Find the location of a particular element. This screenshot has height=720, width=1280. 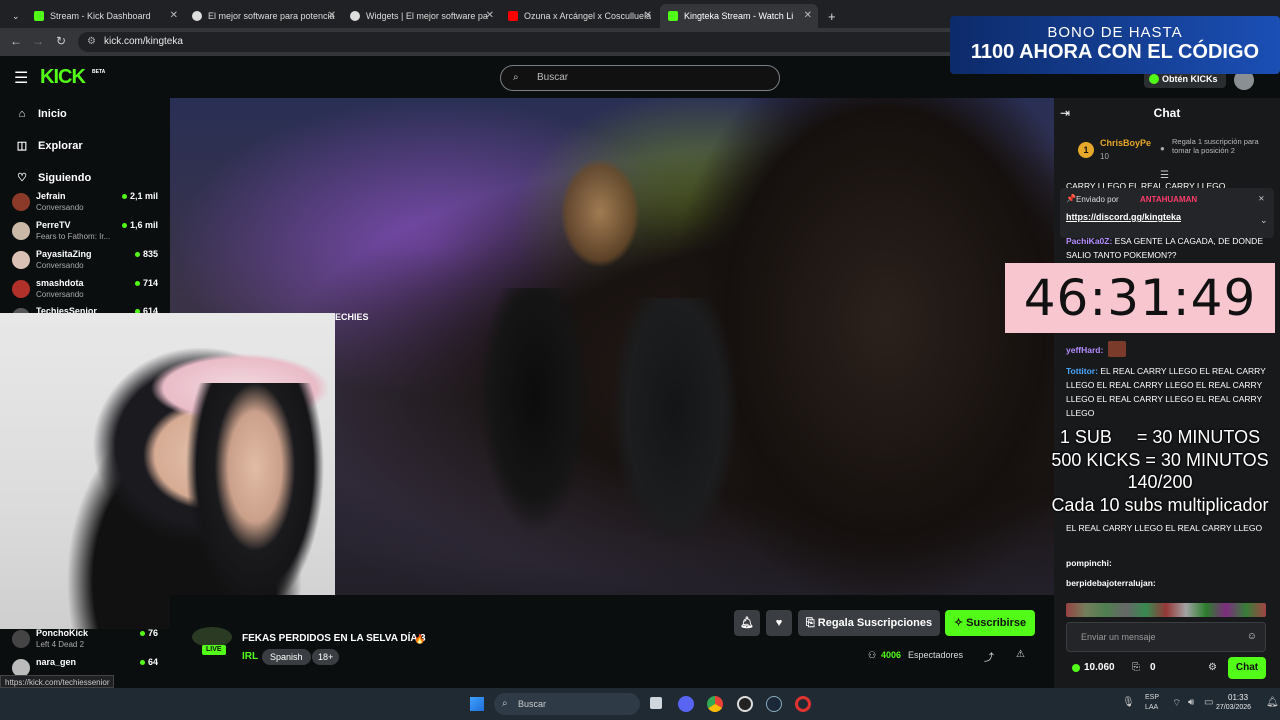

emoji-icon: ☺ is located at coordinates (1252, 637).